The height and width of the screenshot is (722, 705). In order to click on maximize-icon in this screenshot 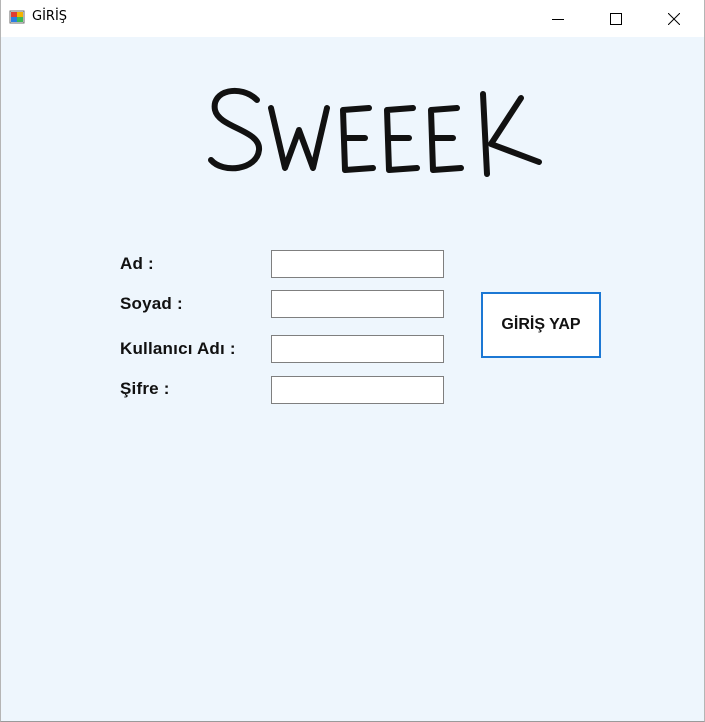, I will do `click(616, 18)`.